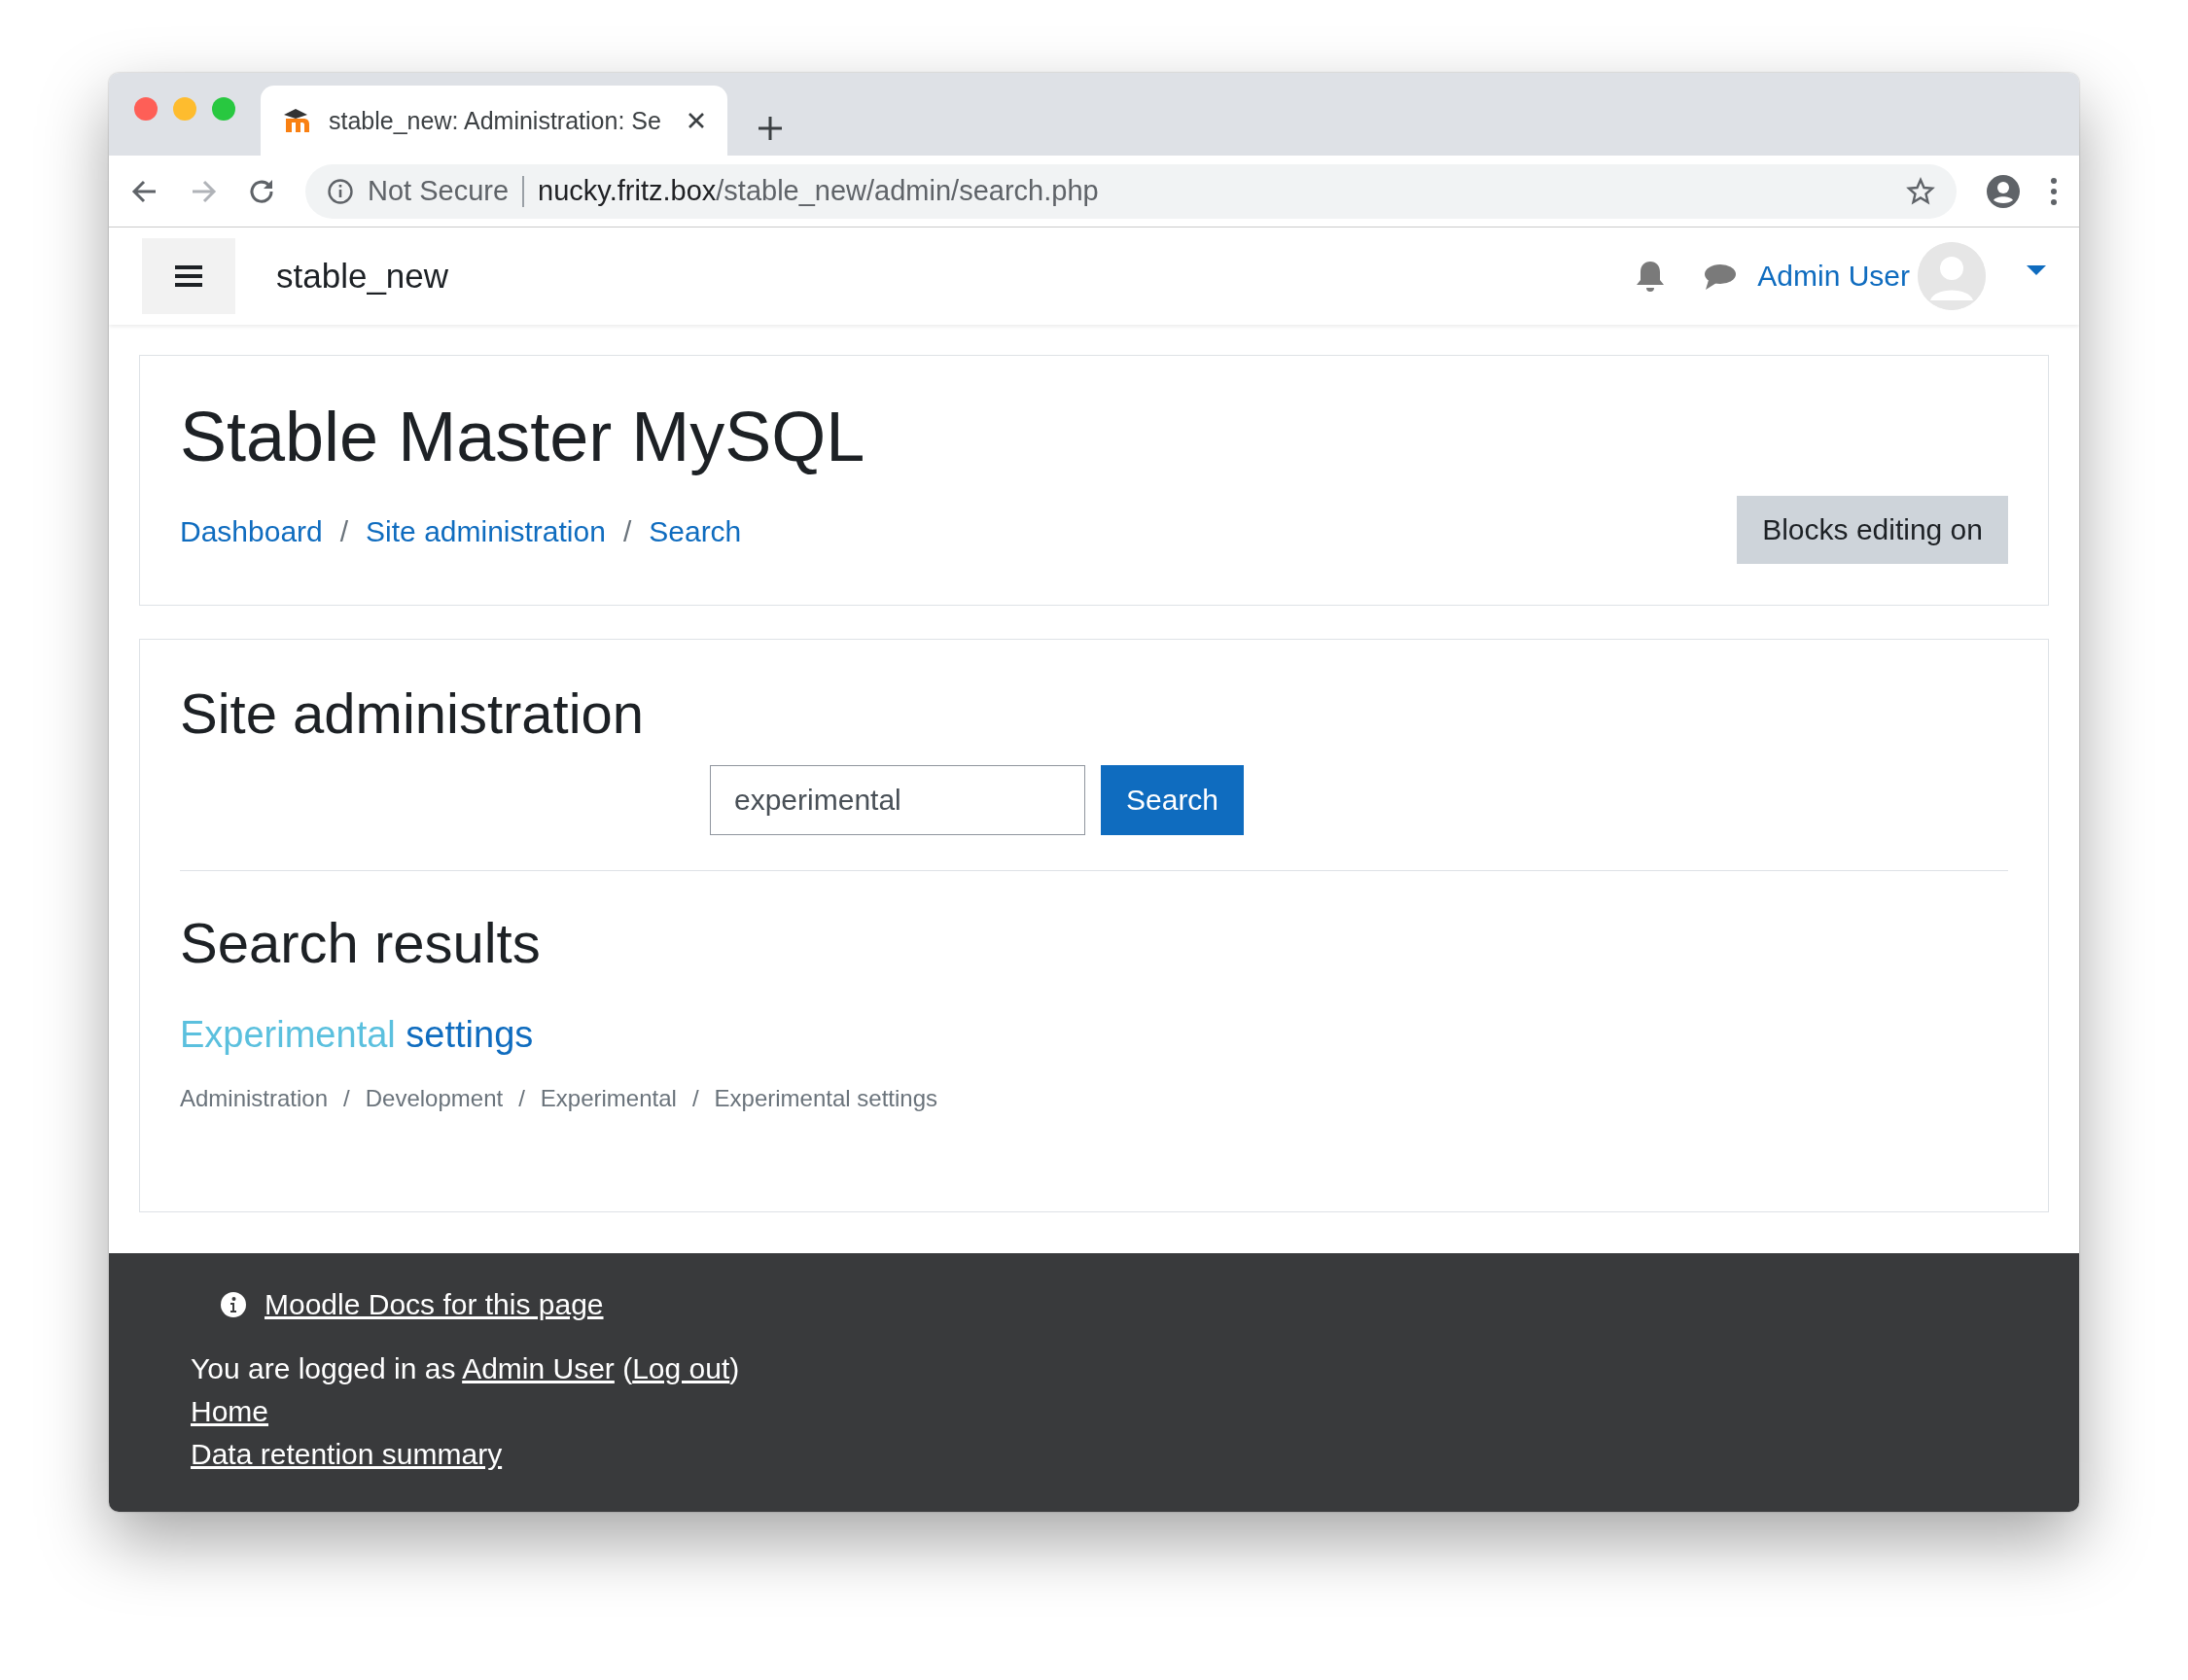 This screenshot has height=1680, width=2188. What do you see at coordinates (347, 1454) in the screenshot?
I see `footer-link: Data retention summary` at bounding box center [347, 1454].